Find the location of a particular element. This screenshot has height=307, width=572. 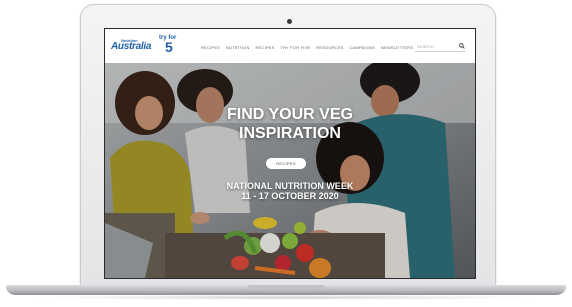

nav-item-campaigns: CAMPAIGNS is located at coordinates (362, 47).